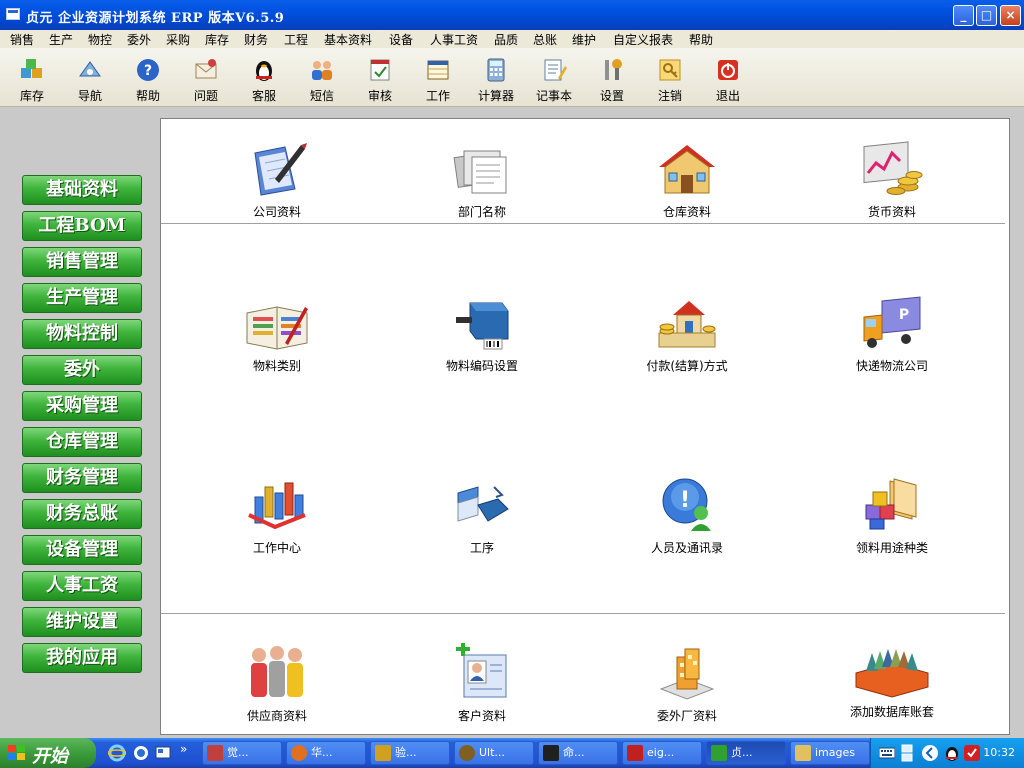 The width and height of the screenshot is (1024, 768). What do you see at coordinates (545, 39) in the screenshot?
I see `menu-item-ledger: 总账` at bounding box center [545, 39].